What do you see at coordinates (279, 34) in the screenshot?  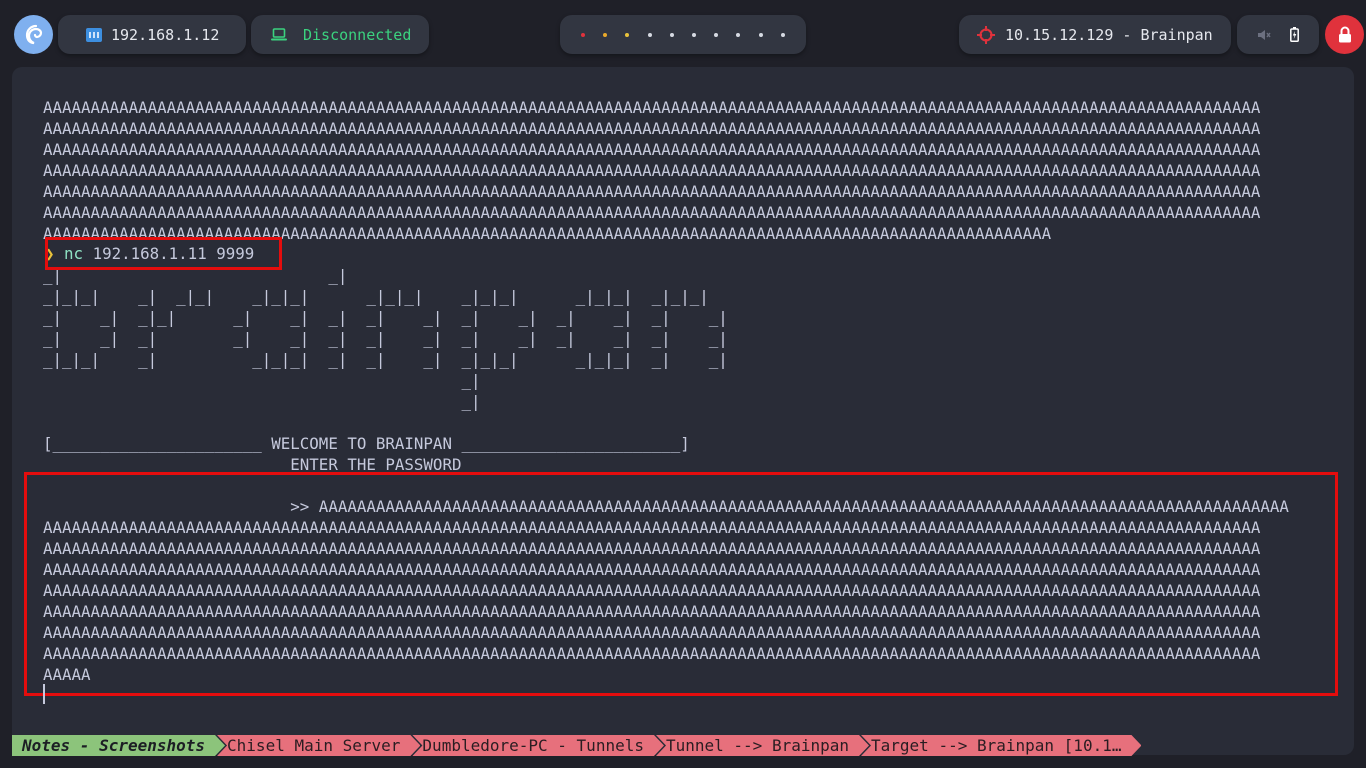 I see `laptop-icon` at bounding box center [279, 34].